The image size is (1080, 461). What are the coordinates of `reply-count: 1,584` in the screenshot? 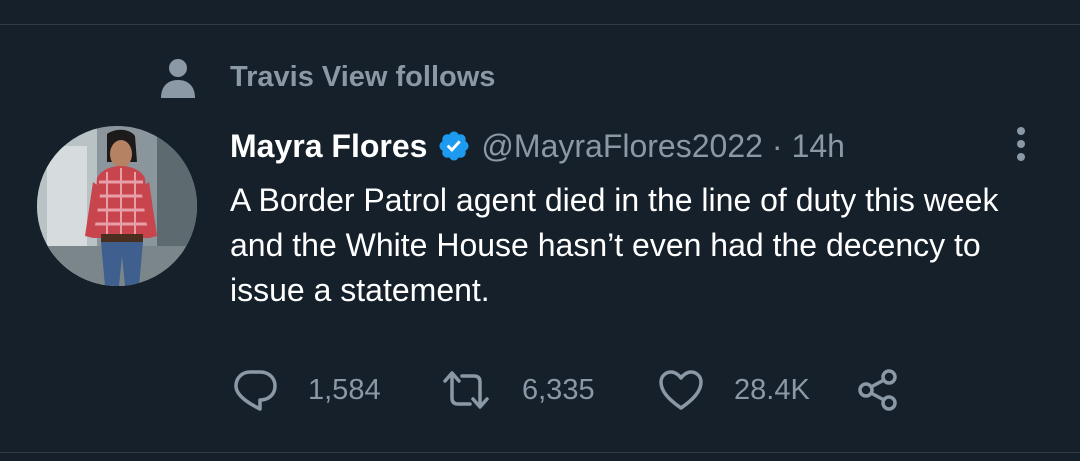 It's located at (344, 390).